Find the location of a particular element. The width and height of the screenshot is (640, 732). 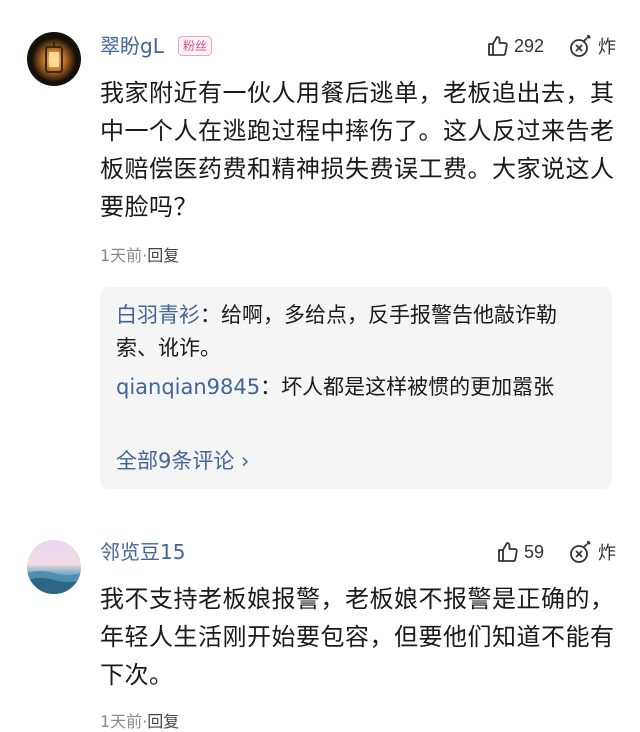

sub-reply-author: 白羽青衫 is located at coordinates (158, 315).